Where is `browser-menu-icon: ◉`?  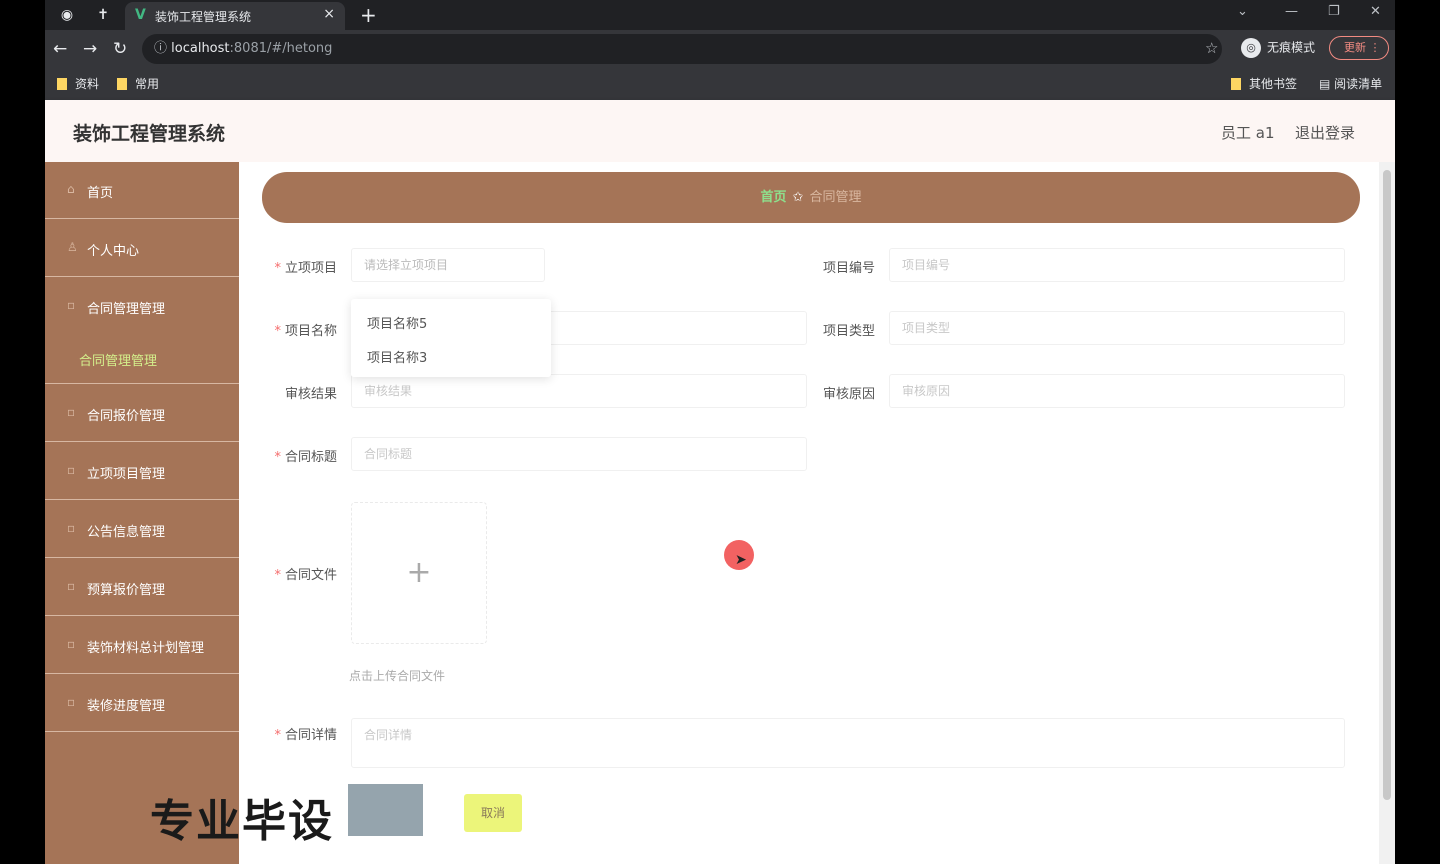
browser-menu-icon: ◉ is located at coordinates (67, 15).